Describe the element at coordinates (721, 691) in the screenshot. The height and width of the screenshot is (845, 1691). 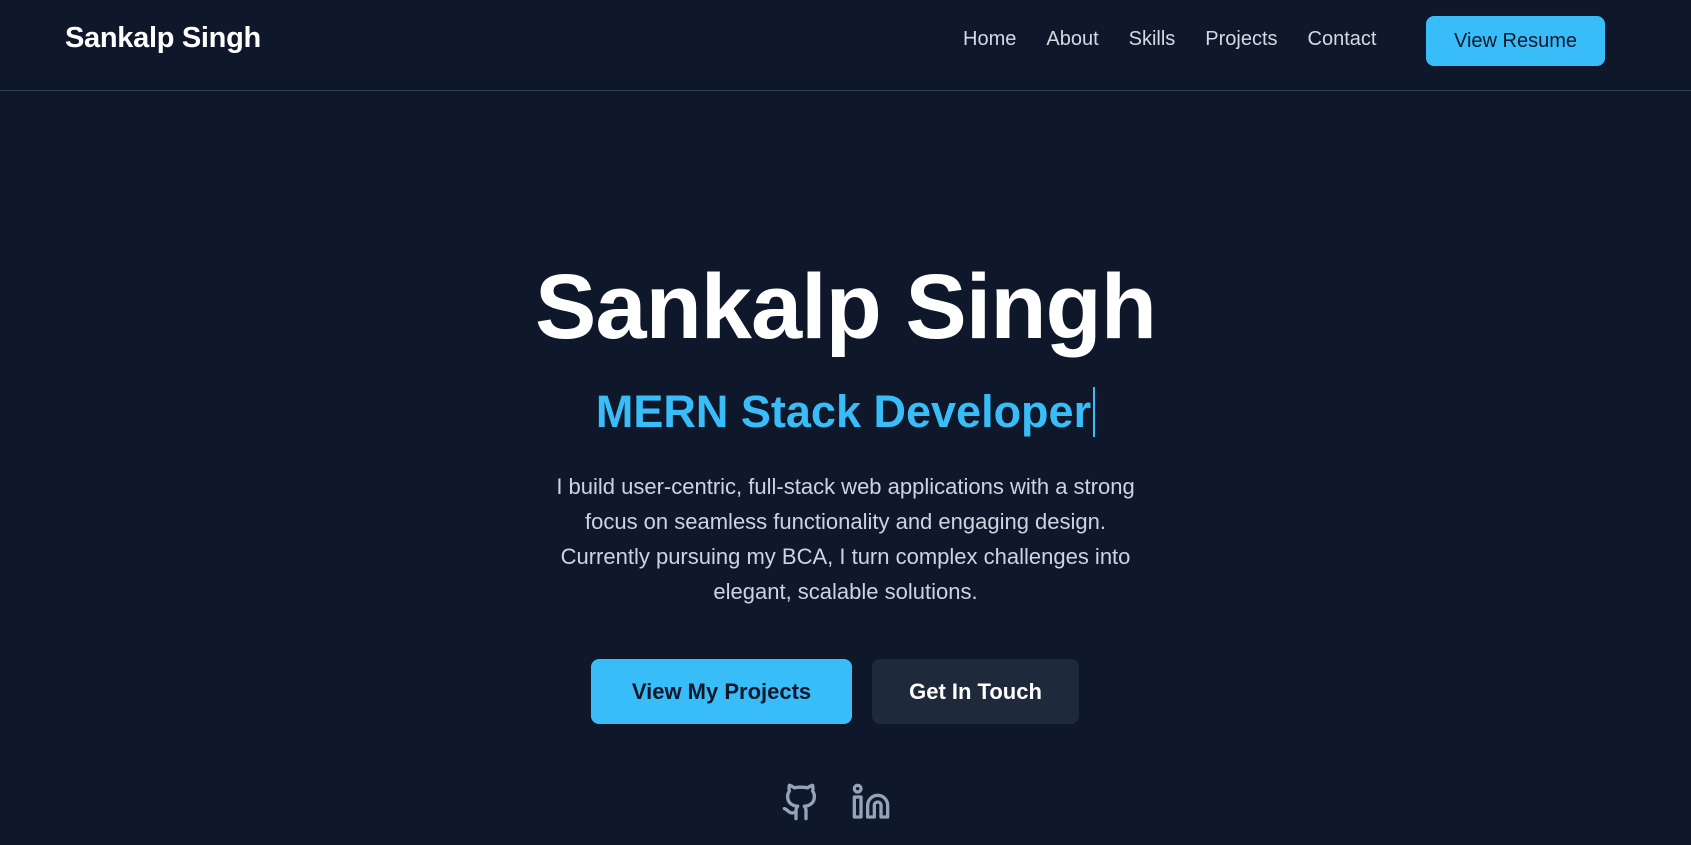
I see `view-projects-button: View My Projects` at that location.